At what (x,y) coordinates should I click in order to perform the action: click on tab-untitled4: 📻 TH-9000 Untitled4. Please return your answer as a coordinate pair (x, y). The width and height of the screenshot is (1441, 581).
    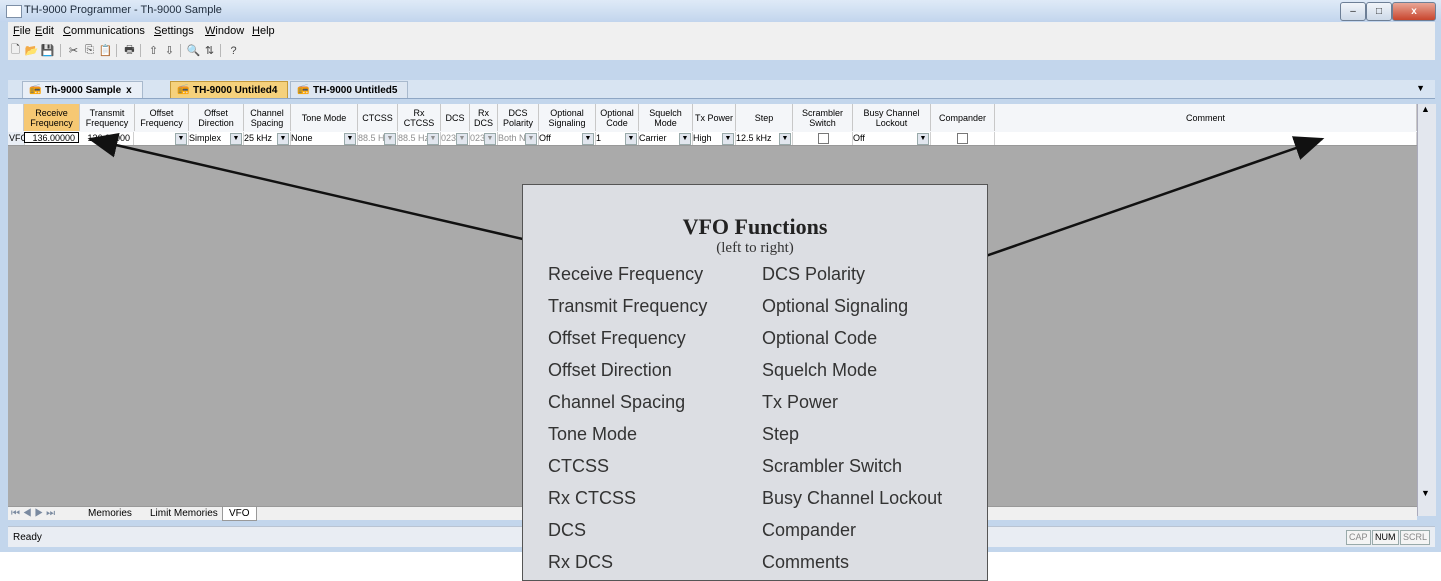
    Looking at the image, I should click on (229, 89).